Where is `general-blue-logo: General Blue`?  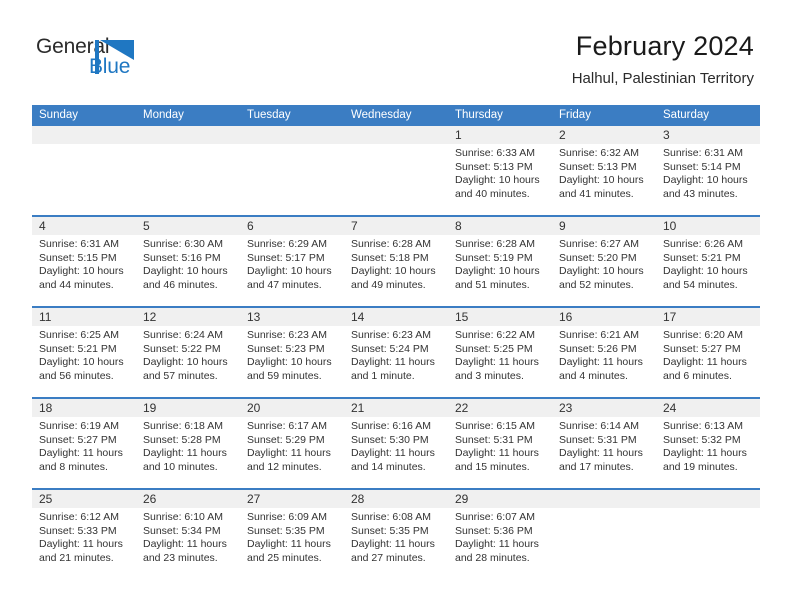
general-blue-logo: General Blue is located at coordinates (96, 60).